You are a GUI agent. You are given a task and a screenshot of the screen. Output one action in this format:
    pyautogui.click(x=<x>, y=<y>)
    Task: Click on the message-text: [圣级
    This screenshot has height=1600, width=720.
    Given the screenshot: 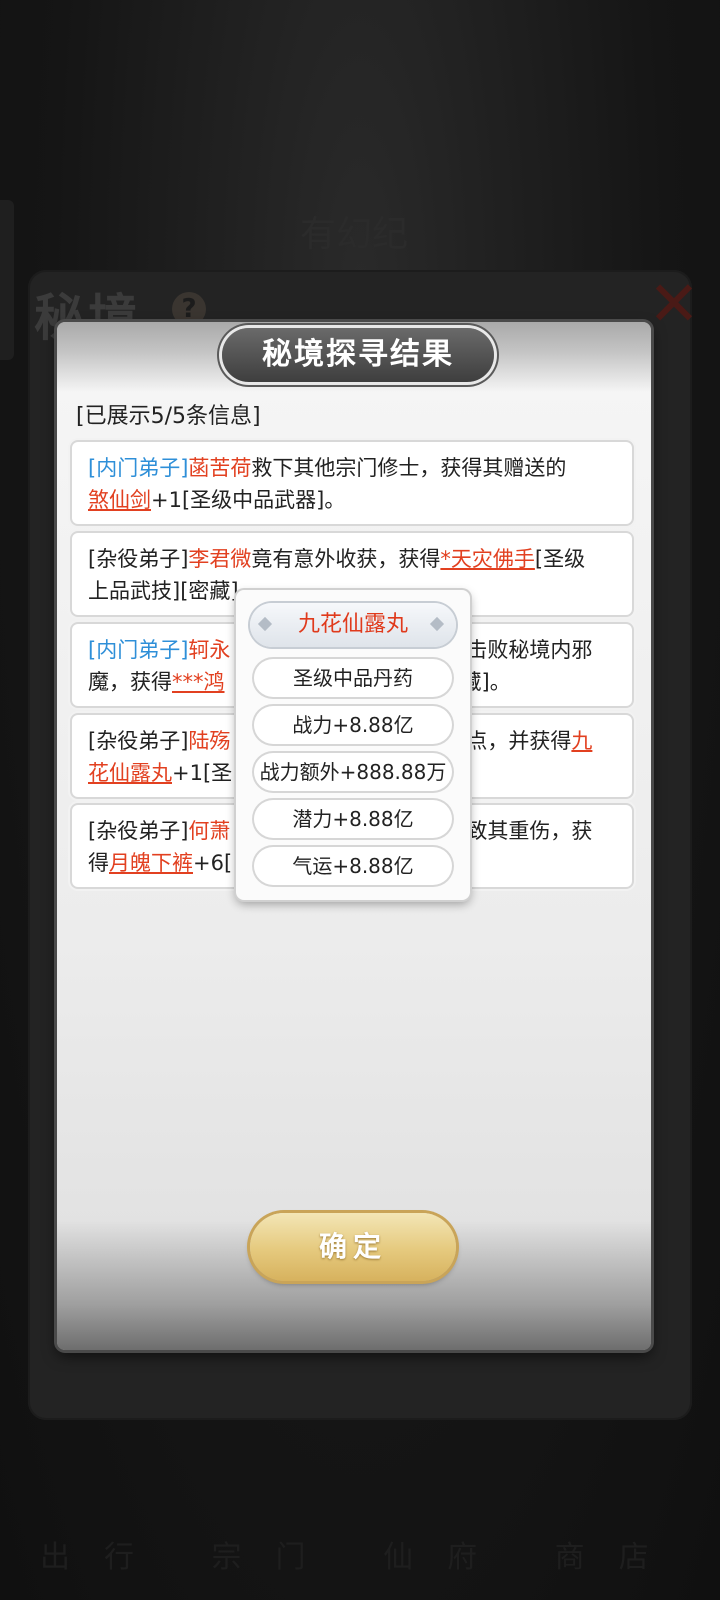 What is the action you would take?
    pyautogui.click(x=560, y=559)
    